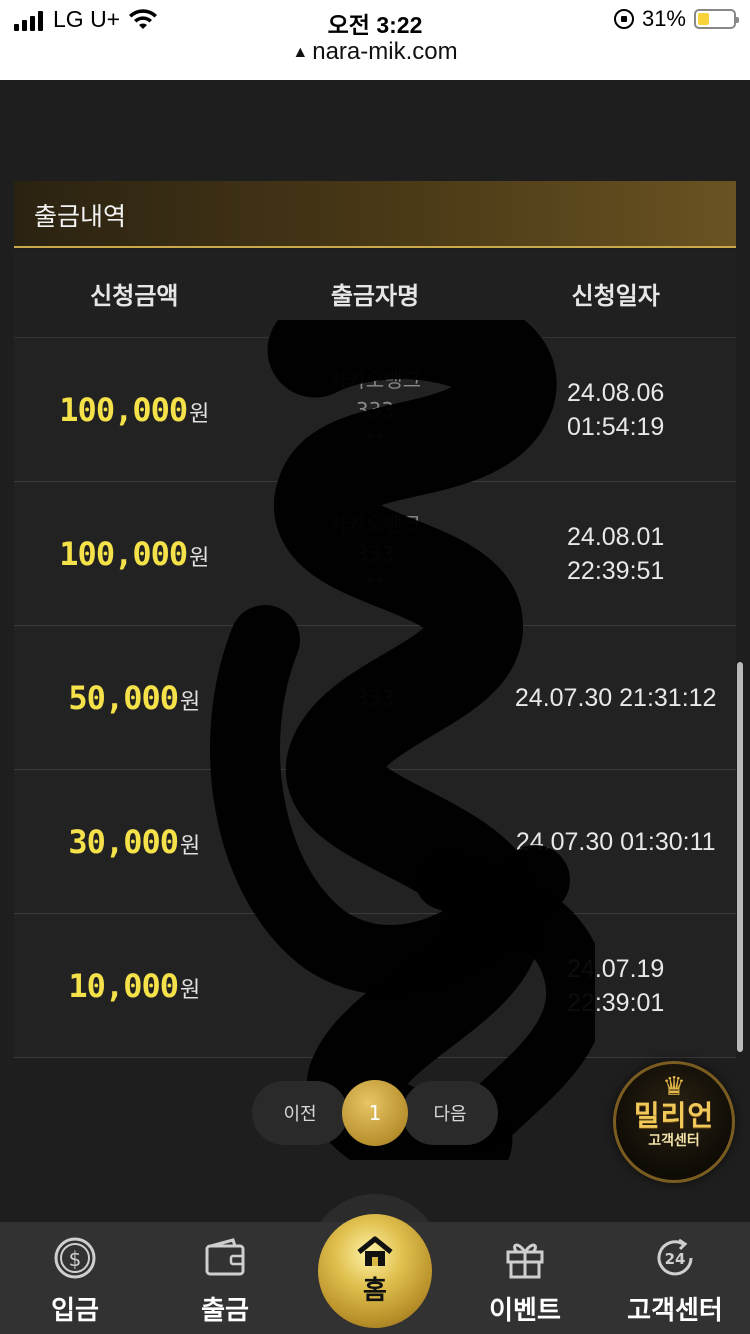 The height and width of the screenshot is (1334, 750). I want to click on time-line: 22:39:51, so click(616, 570).